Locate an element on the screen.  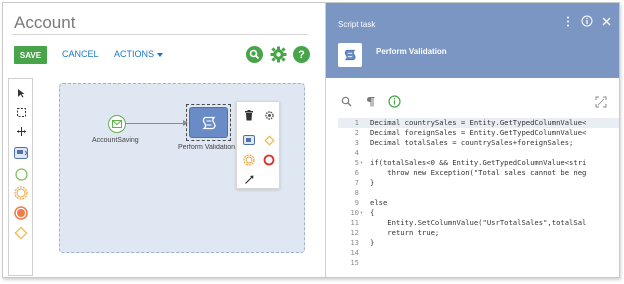
script-task-palette-icon is located at coordinates (21, 153).